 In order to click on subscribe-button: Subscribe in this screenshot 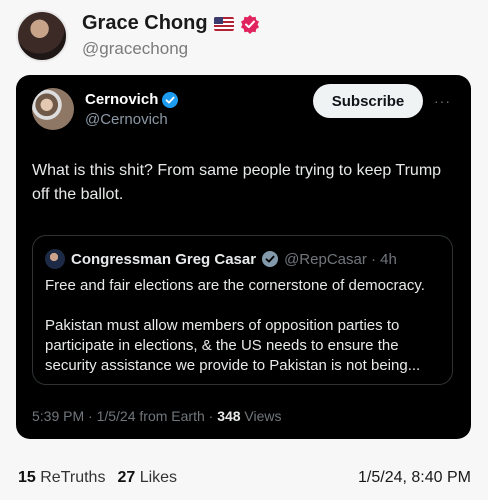, I will do `click(368, 101)`.